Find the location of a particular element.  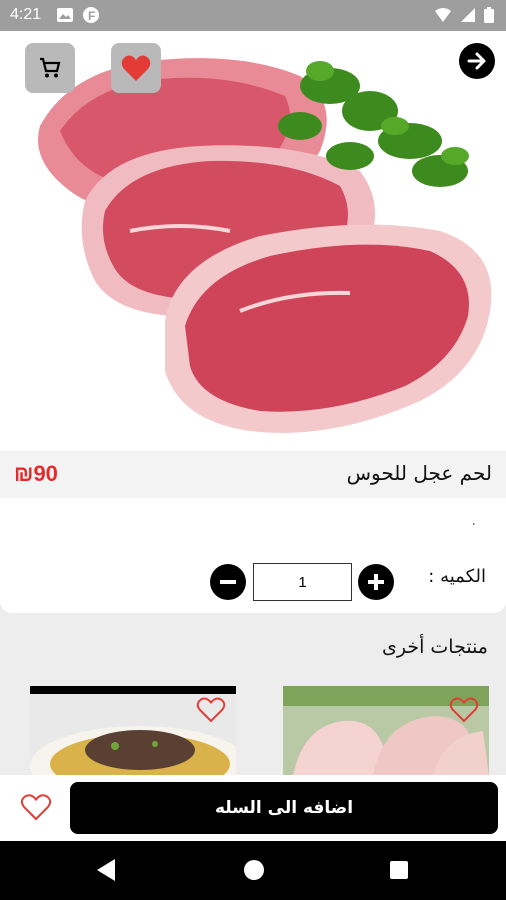

photo-icon is located at coordinates (65, 15).